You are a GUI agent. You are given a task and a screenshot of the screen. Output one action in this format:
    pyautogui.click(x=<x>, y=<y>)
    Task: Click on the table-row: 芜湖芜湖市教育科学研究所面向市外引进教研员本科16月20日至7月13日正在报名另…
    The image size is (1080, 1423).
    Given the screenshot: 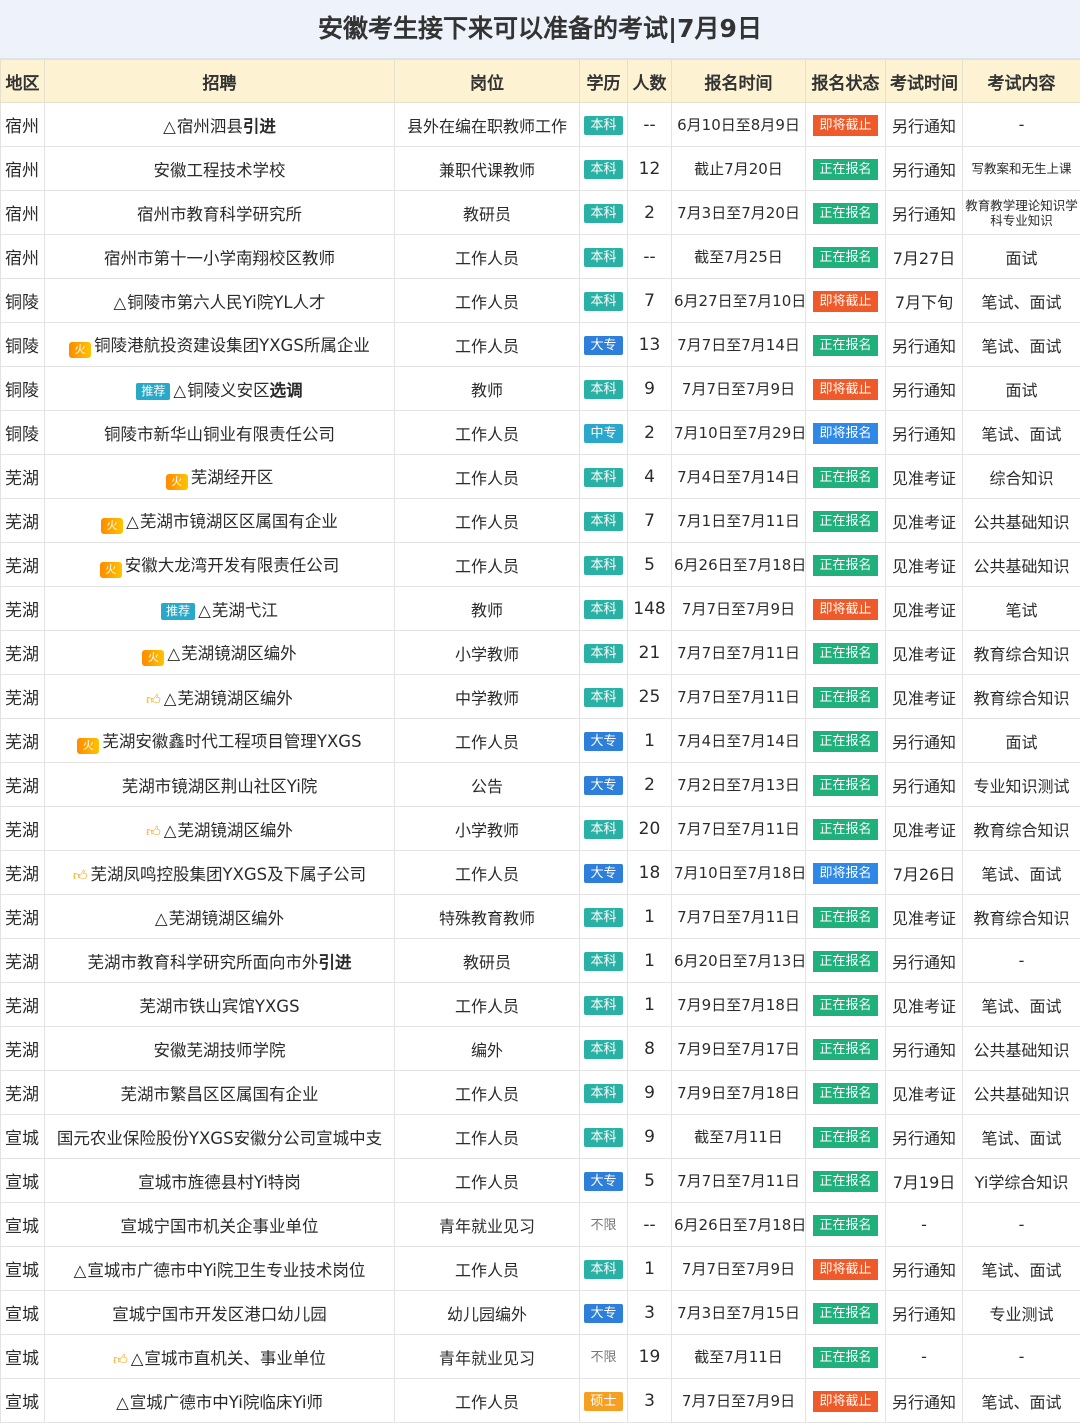 What is the action you would take?
    pyautogui.click(x=540, y=961)
    